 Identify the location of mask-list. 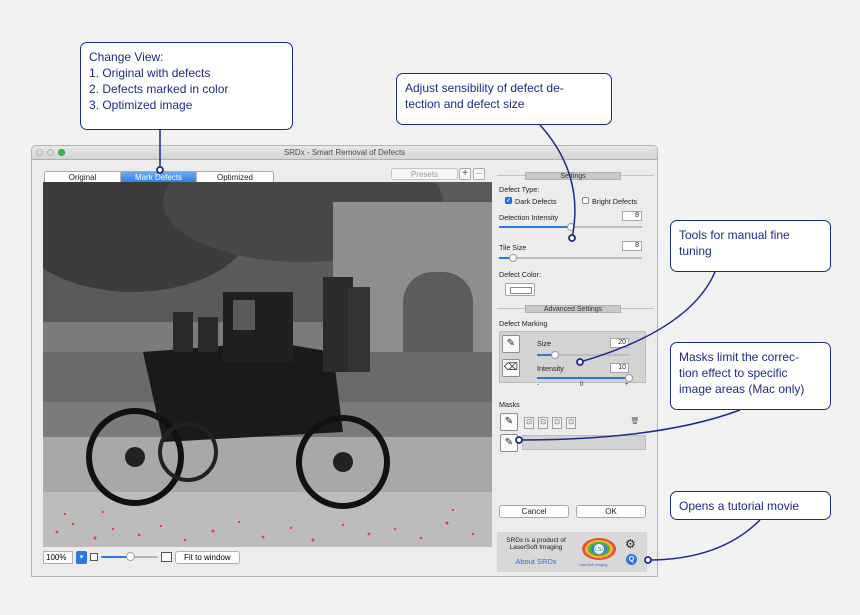
(584, 442).